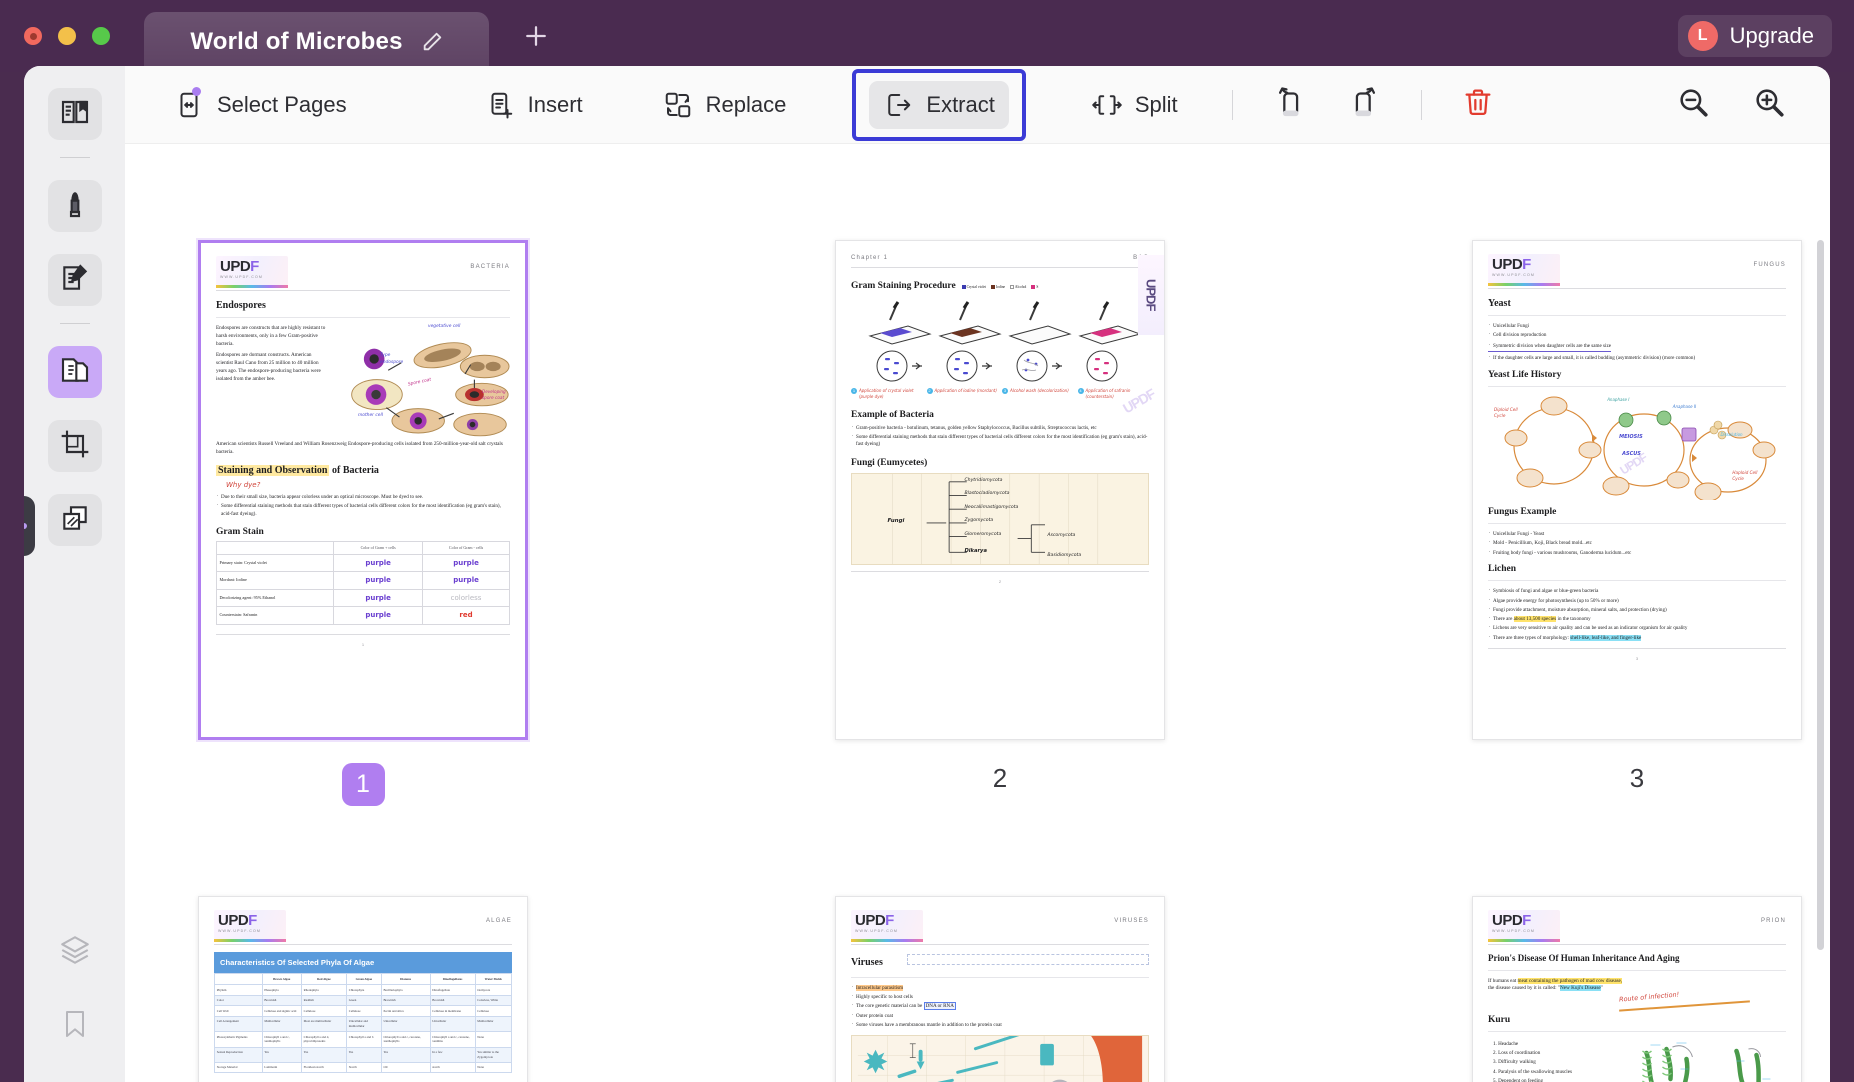 The width and height of the screenshot is (1854, 1082). What do you see at coordinates (363, 1039) in the screenshot?
I see `table-cell: Chlorophyll a and b` at bounding box center [363, 1039].